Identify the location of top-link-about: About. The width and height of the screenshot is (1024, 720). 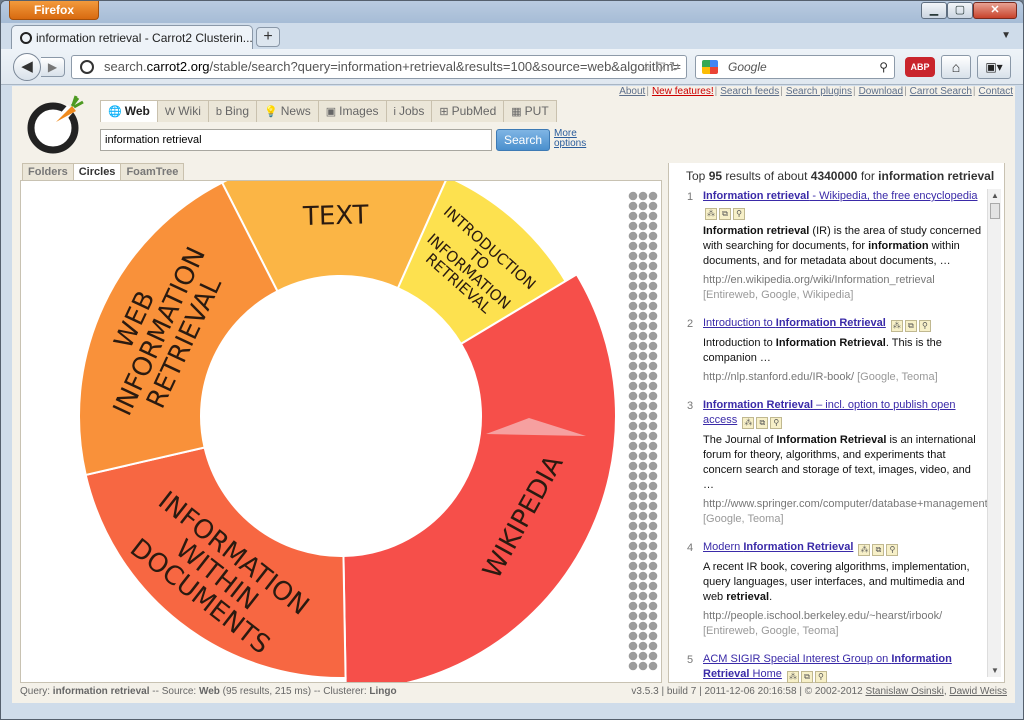
(632, 91).